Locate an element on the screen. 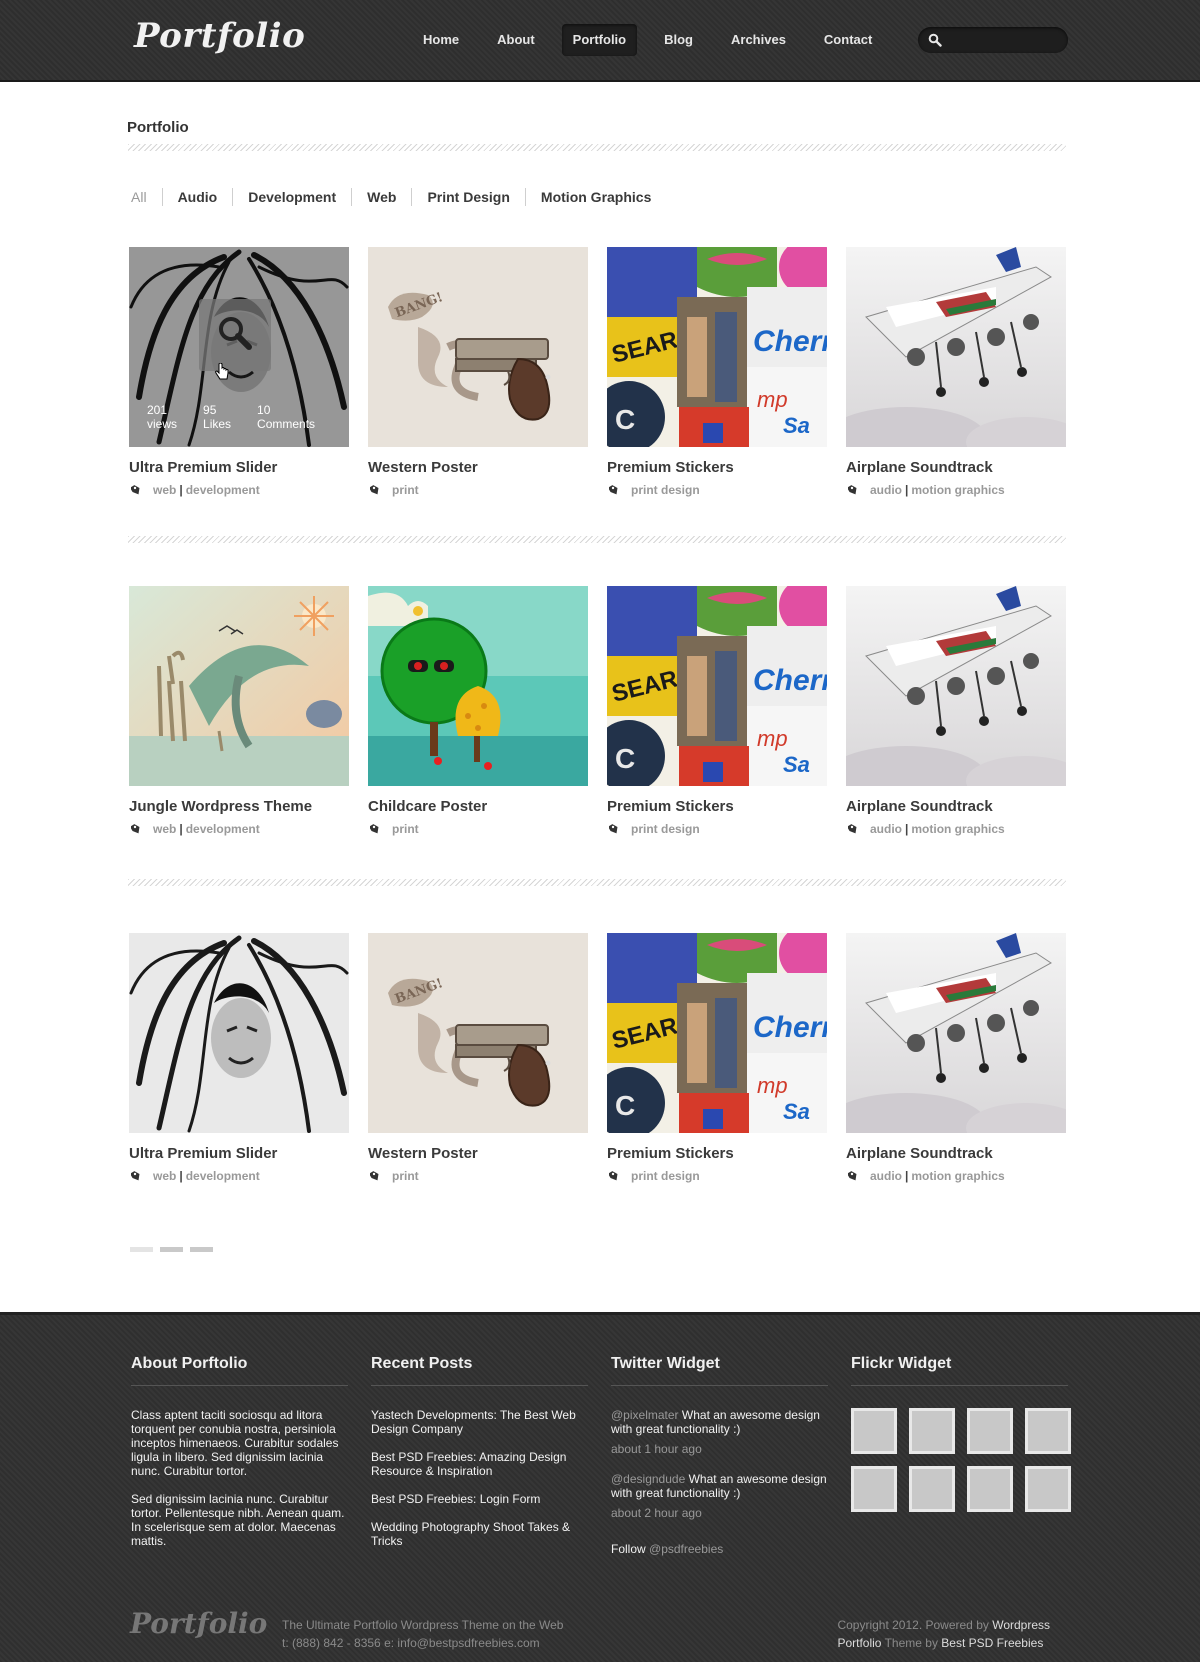 Image resolution: width=1200 pixels, height=1662 pixels. portfolio-item: Childcare Poster print is located at coordinates (478, 711).